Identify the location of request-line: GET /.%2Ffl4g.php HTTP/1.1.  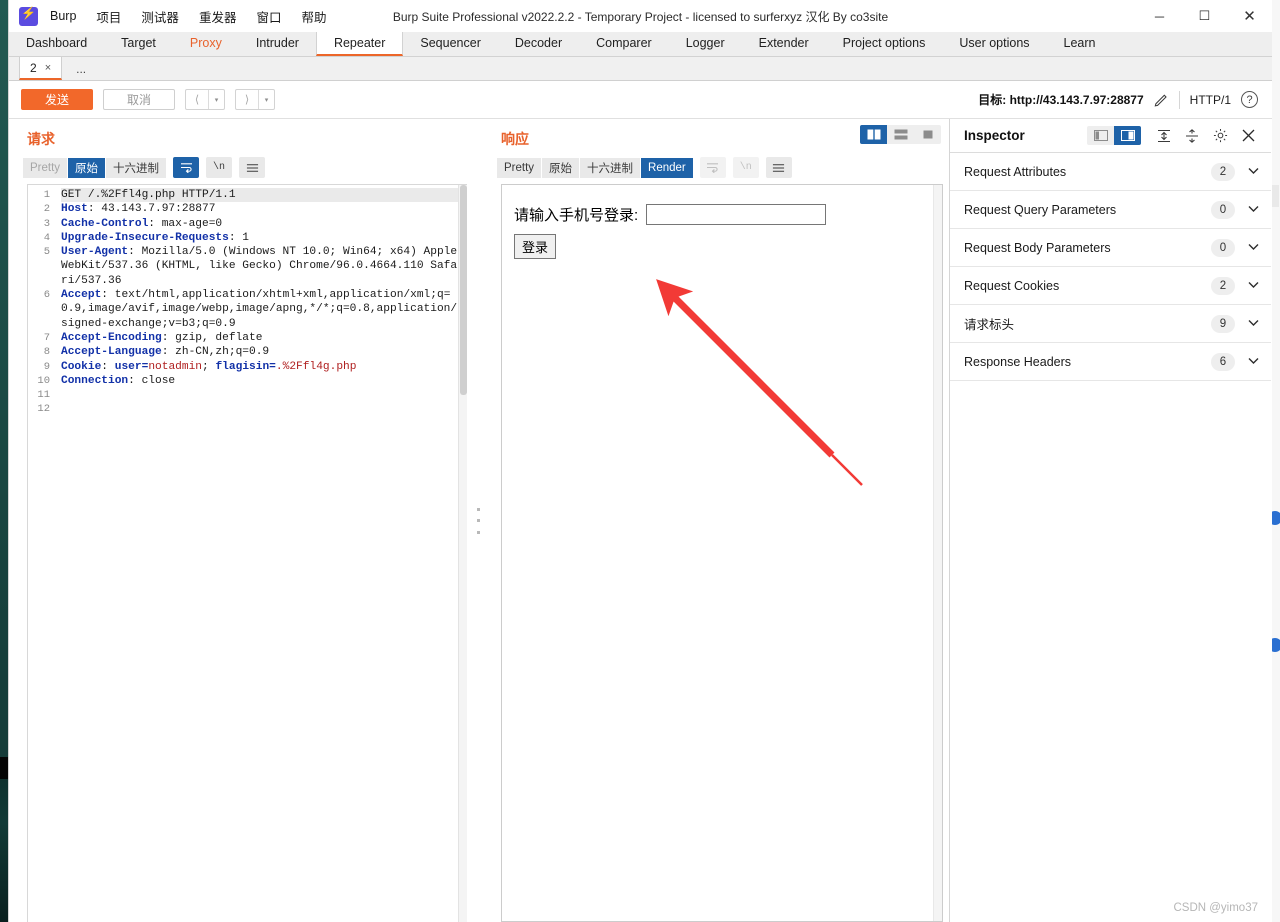
(259, 195).